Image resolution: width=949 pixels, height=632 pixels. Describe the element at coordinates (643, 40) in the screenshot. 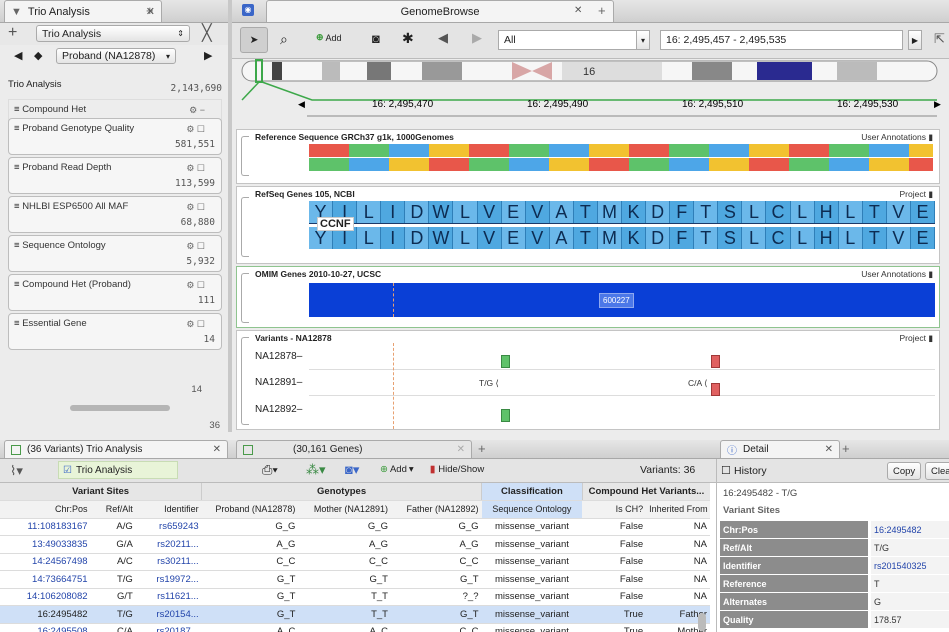

I see `chevron-down-icon: ▾` at that location.